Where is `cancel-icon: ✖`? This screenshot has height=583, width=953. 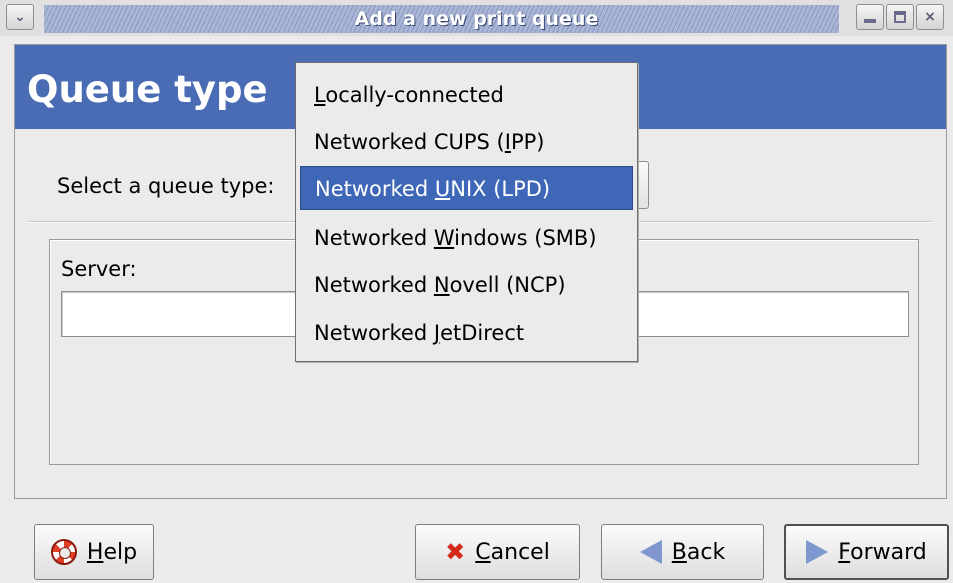 cancel-icon: ✖ is located at coordinates (455, 552).